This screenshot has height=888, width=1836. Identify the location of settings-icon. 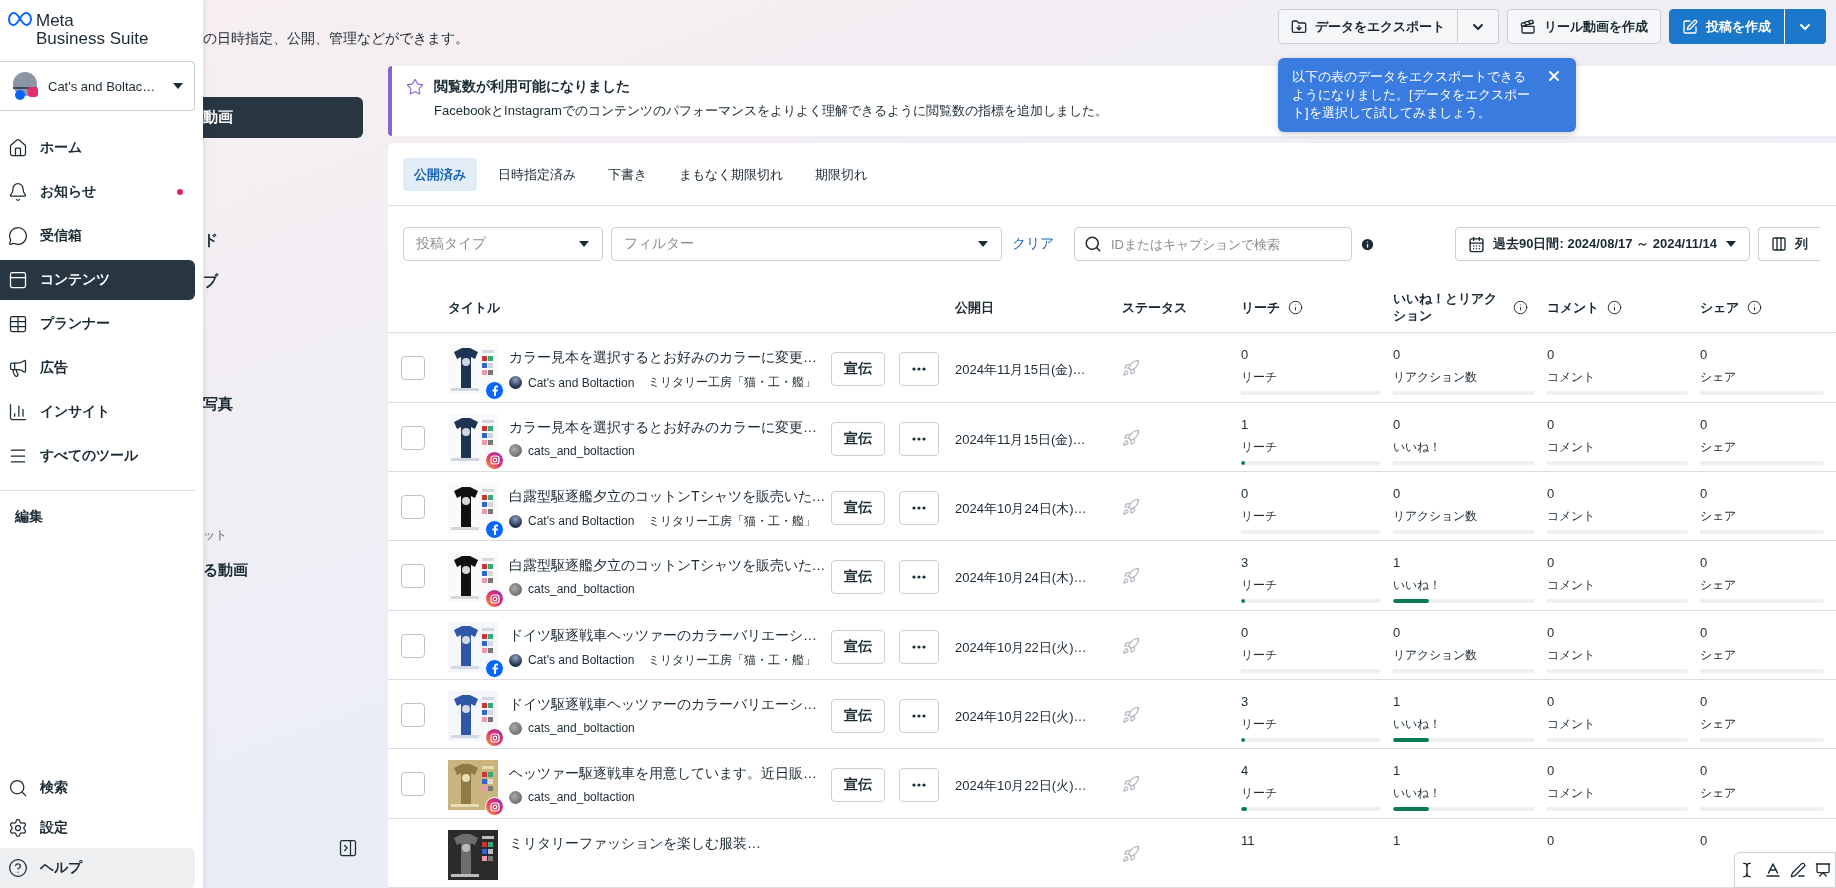
(18, 828).